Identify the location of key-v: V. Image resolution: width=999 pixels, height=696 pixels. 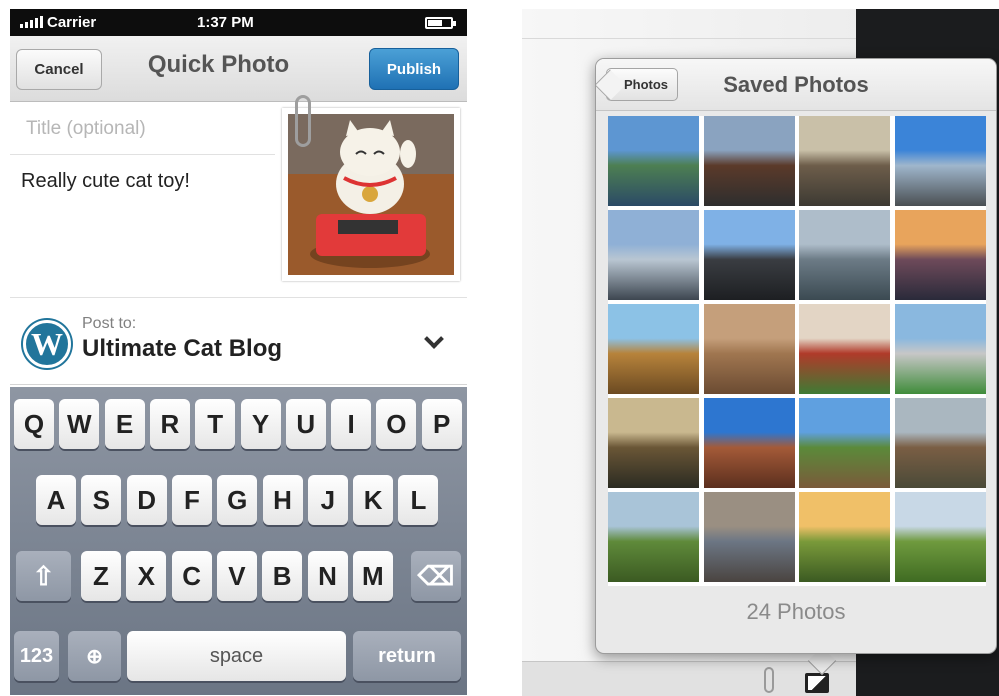
(236, 576).